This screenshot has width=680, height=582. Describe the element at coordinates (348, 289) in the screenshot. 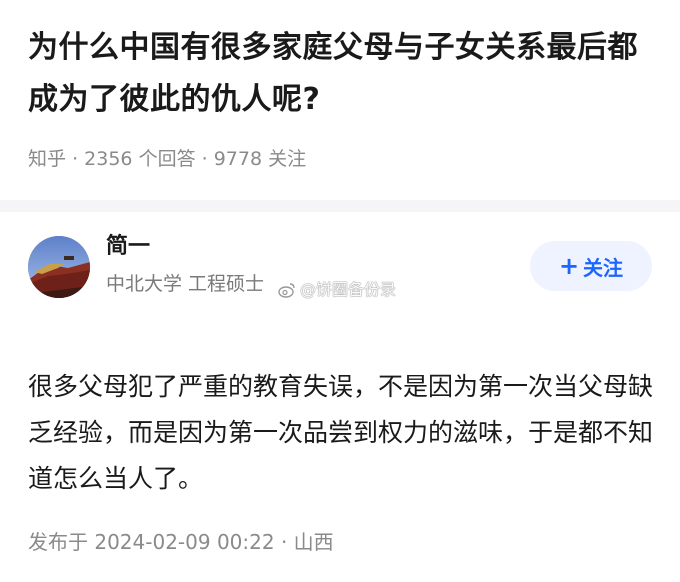

I see `watermark-text: @饼圈备份录` at that location.